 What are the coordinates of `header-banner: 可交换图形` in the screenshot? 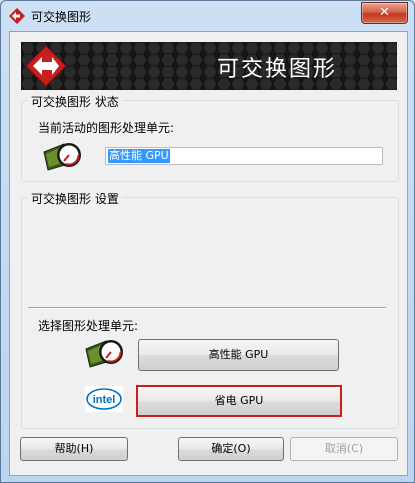 It's located at (209, 66).